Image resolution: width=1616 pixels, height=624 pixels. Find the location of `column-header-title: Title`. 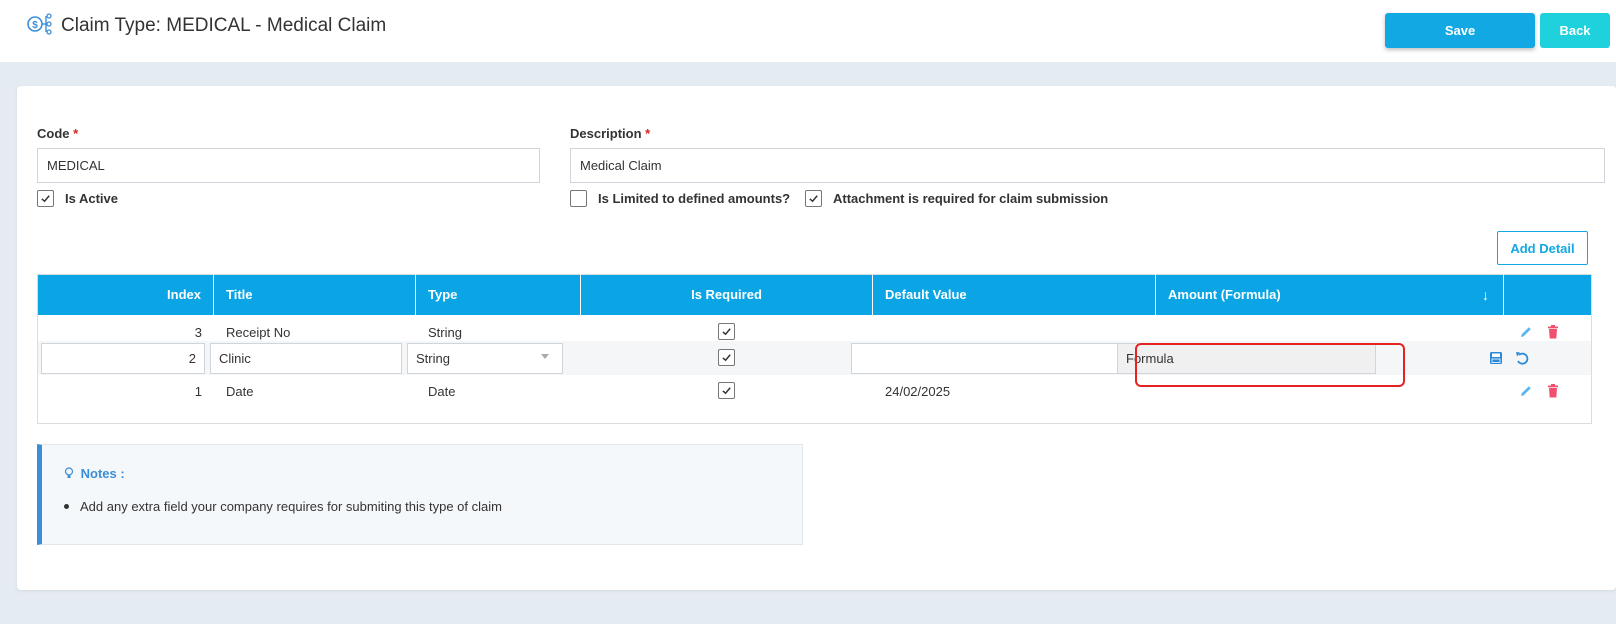

column-header-title: Title is located at coordinates (315, 295).